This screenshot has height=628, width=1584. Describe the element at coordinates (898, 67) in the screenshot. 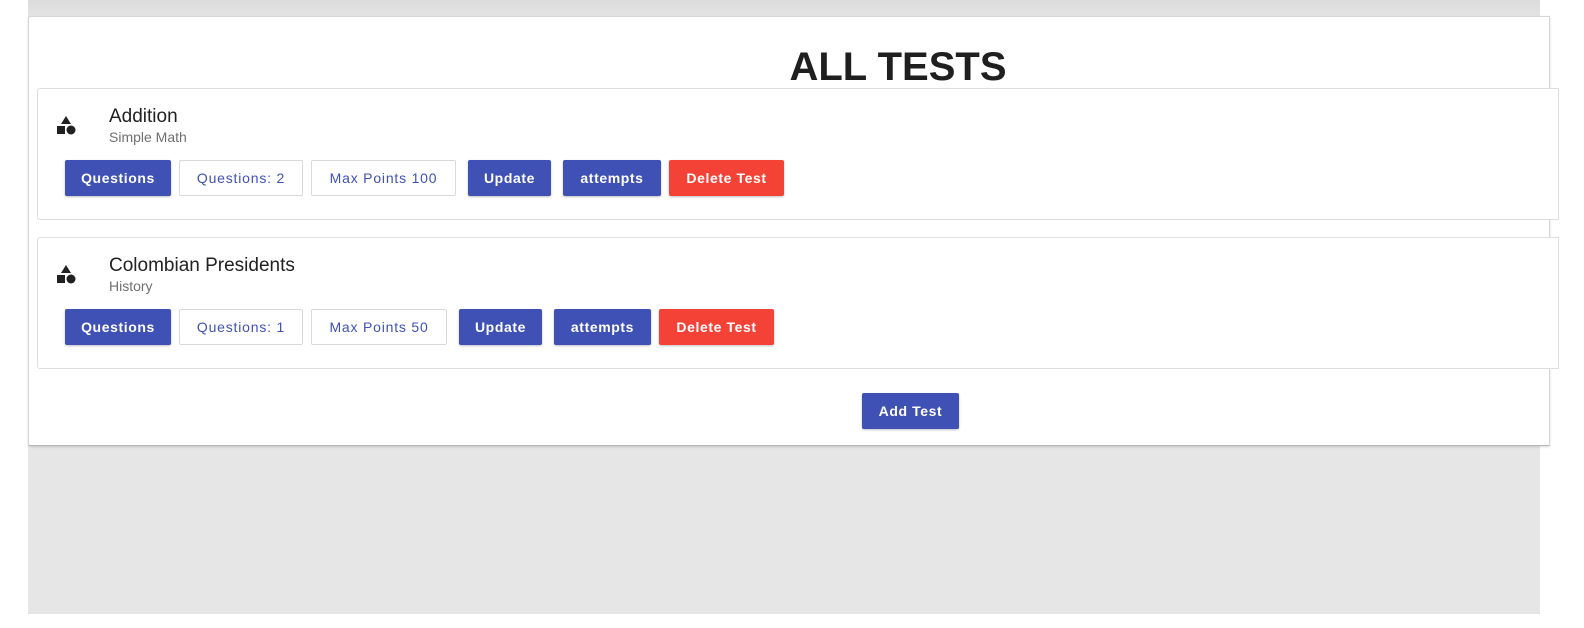

I see `page-title: ALL TESTS` at that location.